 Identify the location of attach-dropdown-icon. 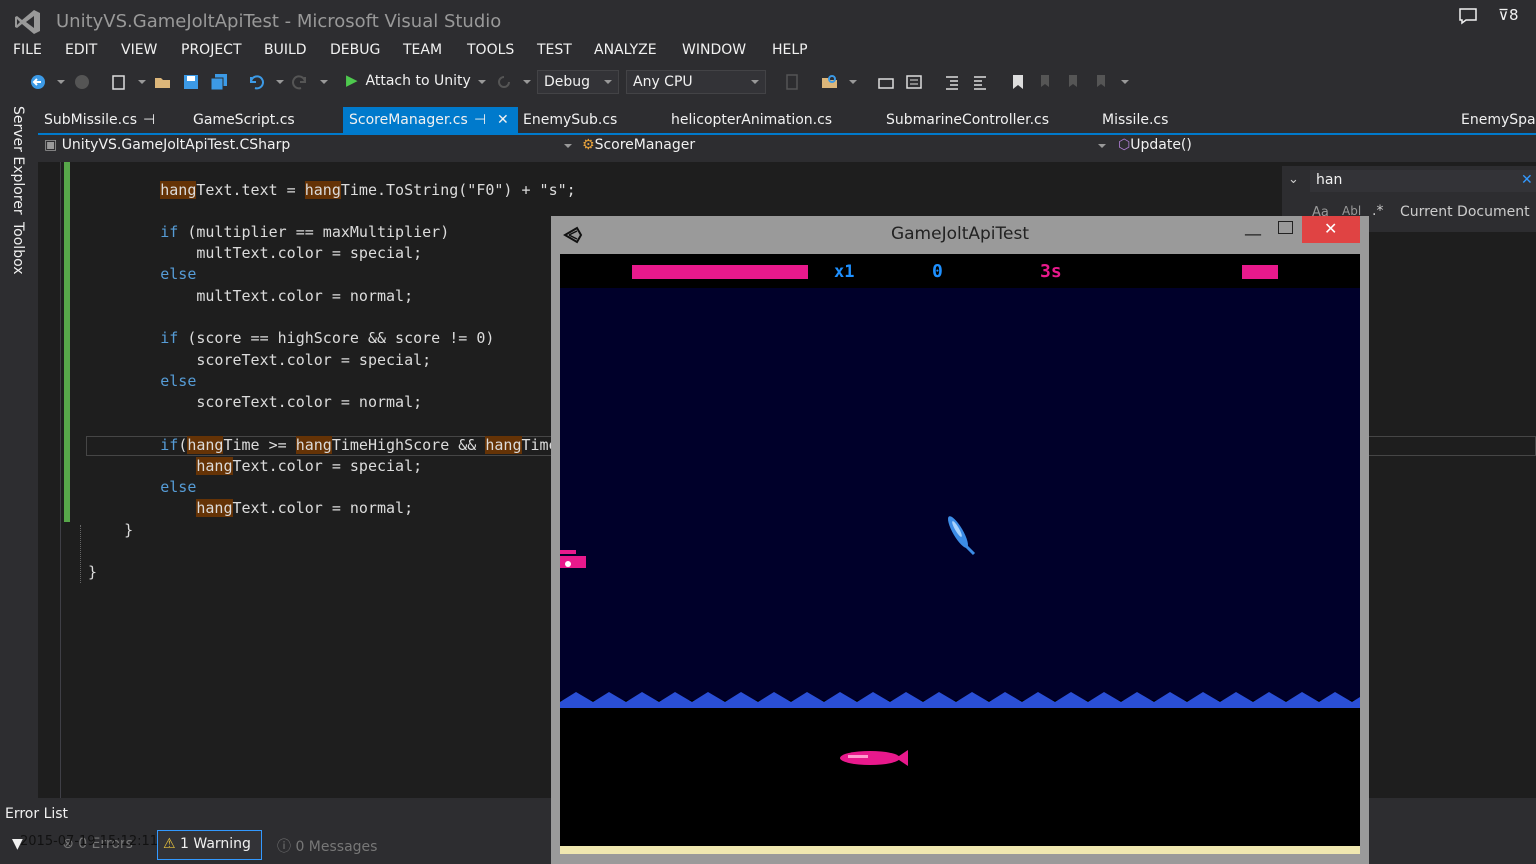
(482, 82).